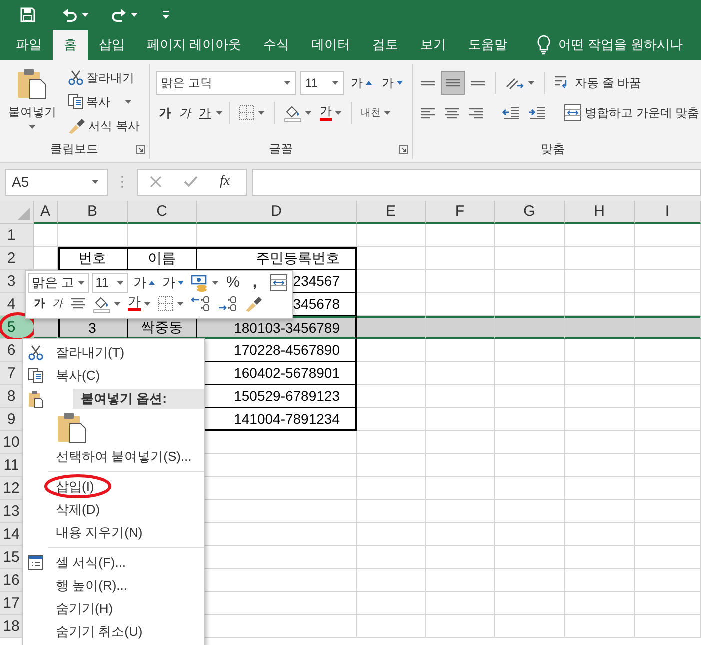 Image resolution: width=701 pixels, height=645 pixels. What do you see at coordinates (277, 212) in the screenshot?
I see `column-header: D` at bounding box center [277, 212].